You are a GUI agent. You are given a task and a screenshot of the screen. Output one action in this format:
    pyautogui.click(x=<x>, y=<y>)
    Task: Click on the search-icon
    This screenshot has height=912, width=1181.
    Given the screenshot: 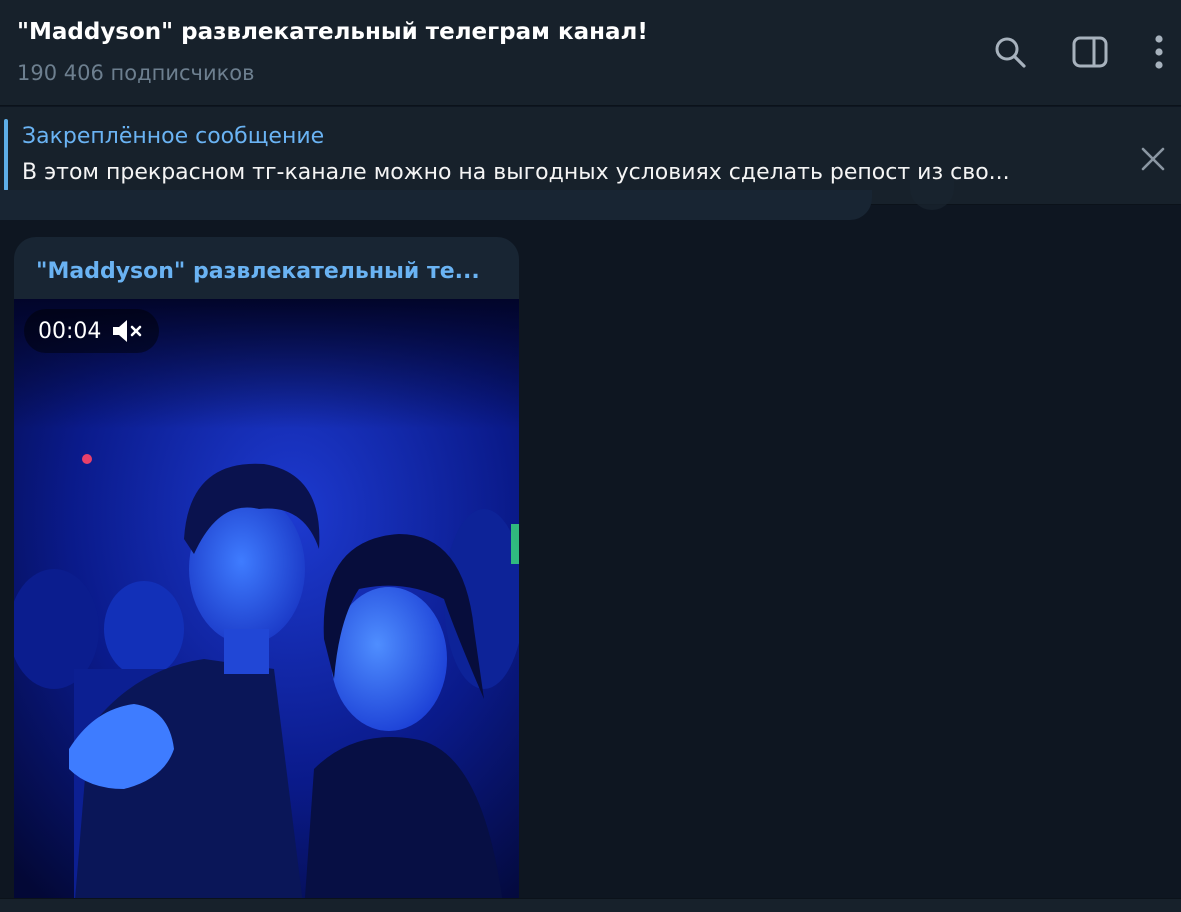 What is the action you would take?
    pyautogui.click(x=1010, y=52)
    